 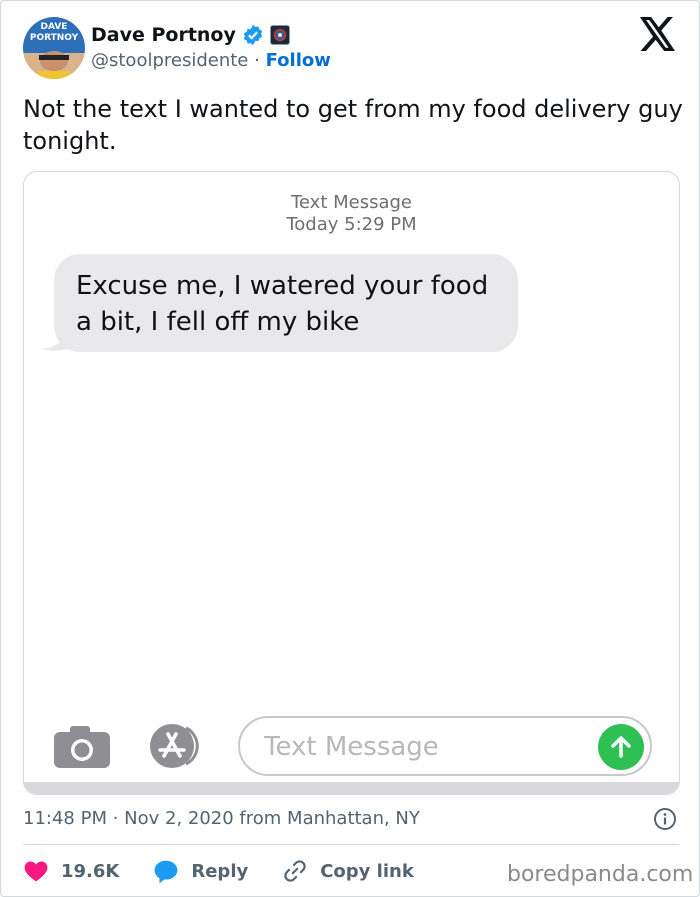 I want to click on avatar-text-line2: PORTNOY, so click(x=54, y=38).